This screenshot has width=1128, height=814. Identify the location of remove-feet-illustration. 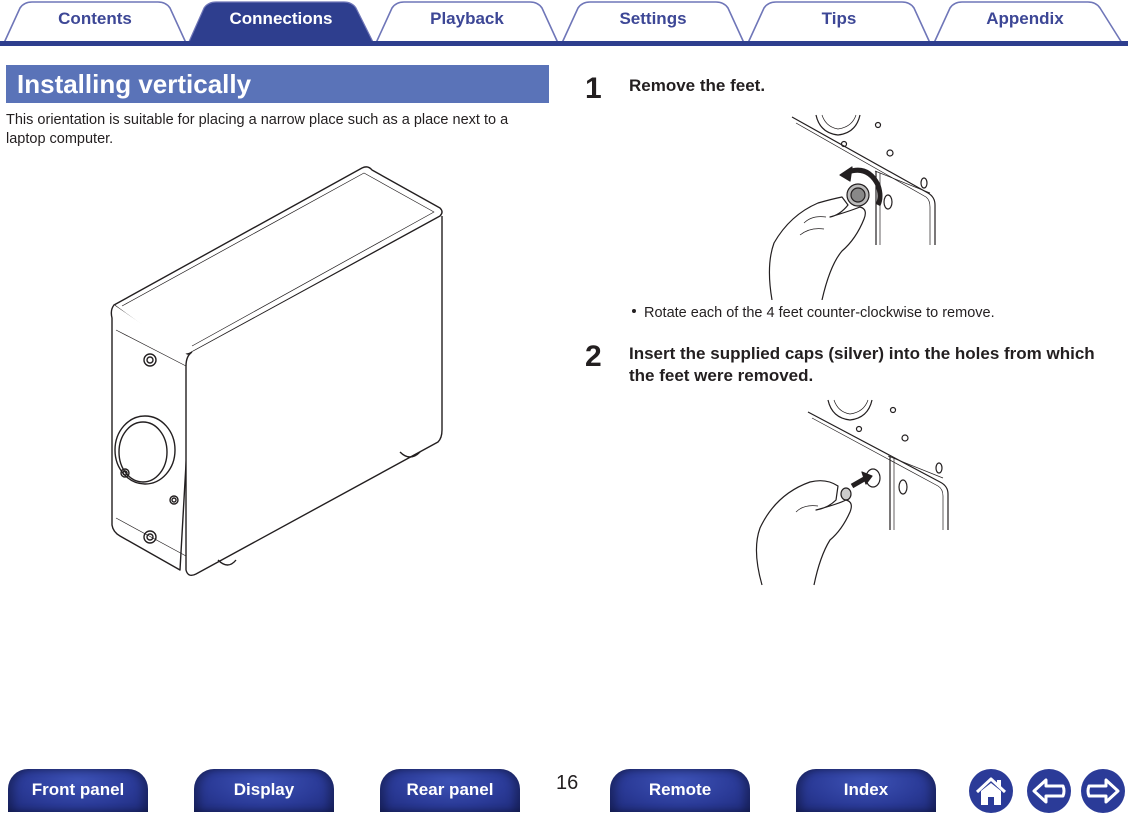
(852, 207).